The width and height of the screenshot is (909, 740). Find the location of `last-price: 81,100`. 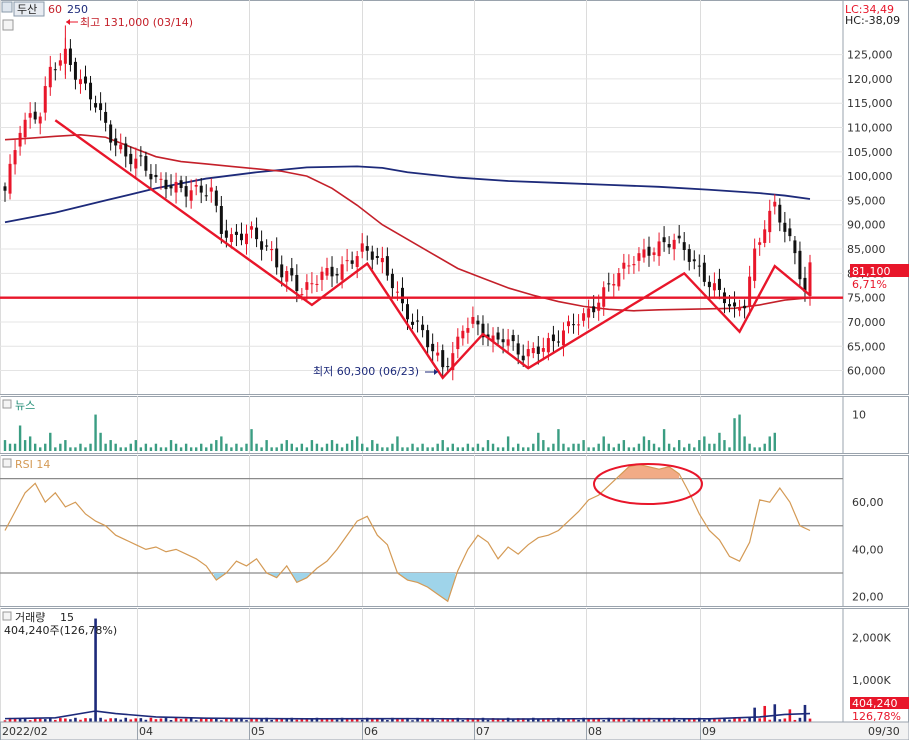

last-price: 81,100 is located at coordinates (871, 271).